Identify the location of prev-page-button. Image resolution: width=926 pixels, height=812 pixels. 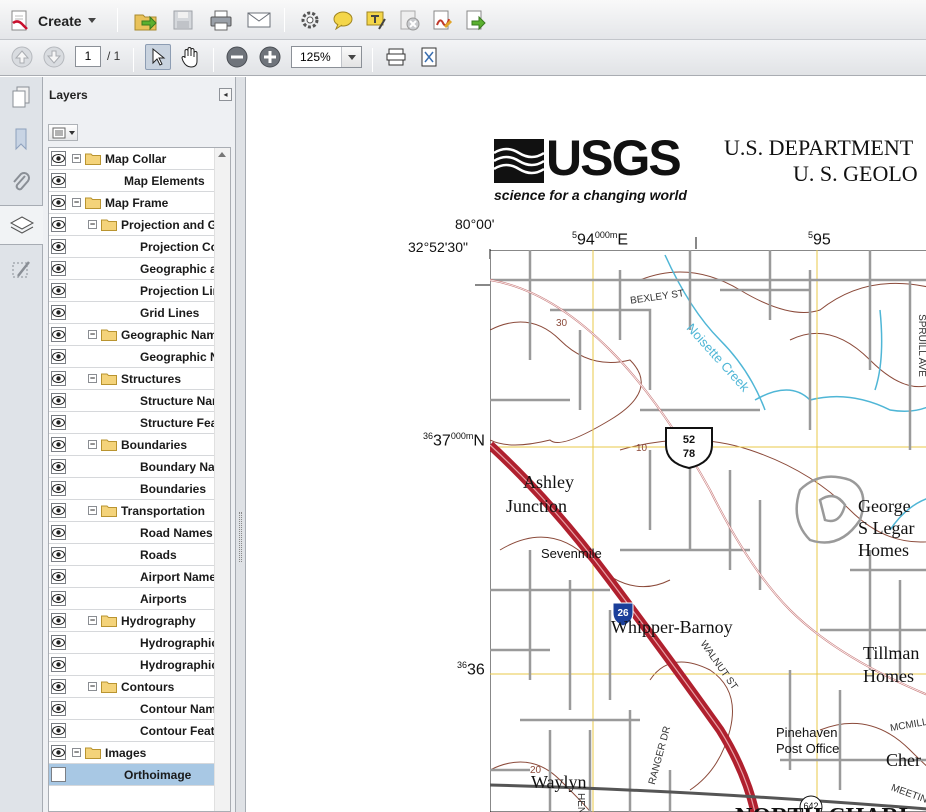
(22, 57).